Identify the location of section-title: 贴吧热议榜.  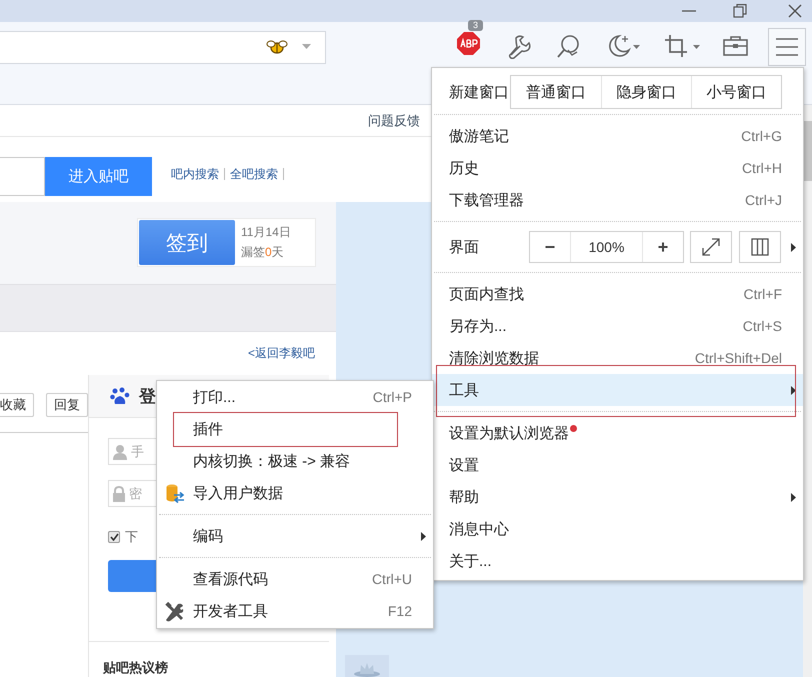
(209, 659).